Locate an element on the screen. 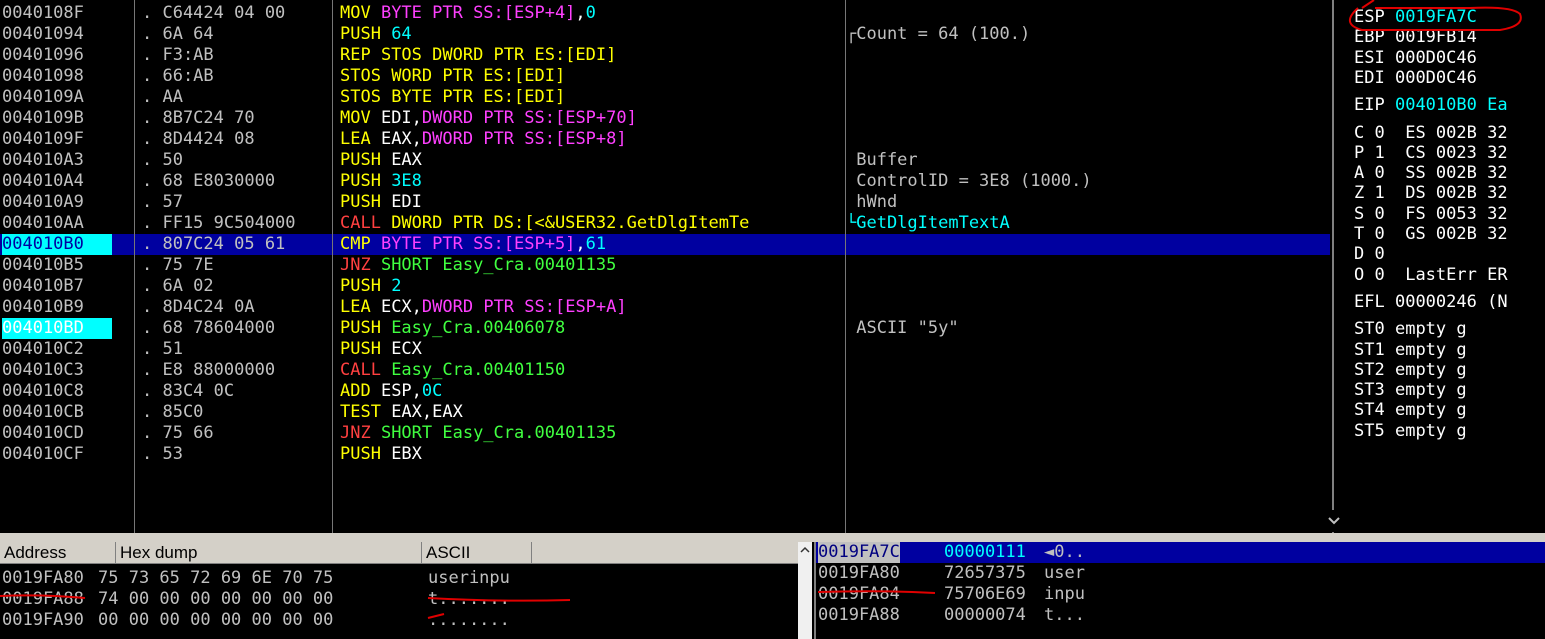  disasm-row: 0040109A . AA STOS BYTE PTR ES:[EDI] is located at coordinates (665, 97).